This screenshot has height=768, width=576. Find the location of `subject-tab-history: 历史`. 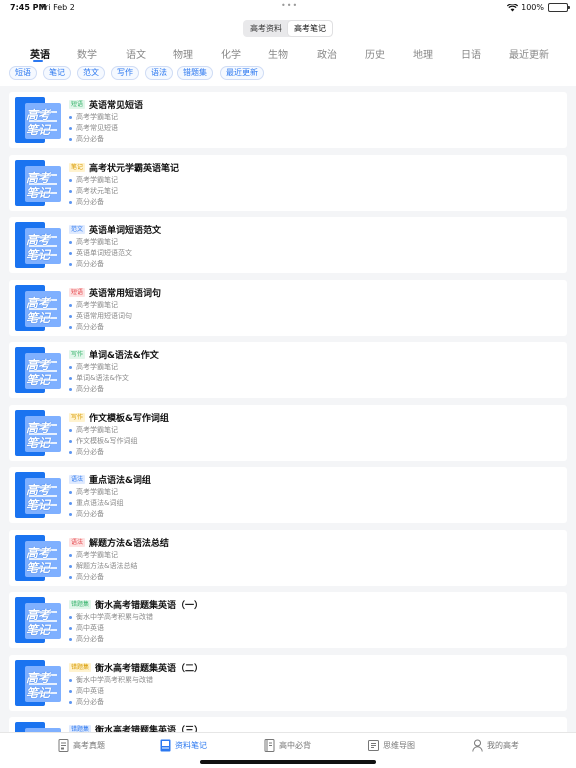

subject-tab-history: 历史 is located at coordinates (375, 53).